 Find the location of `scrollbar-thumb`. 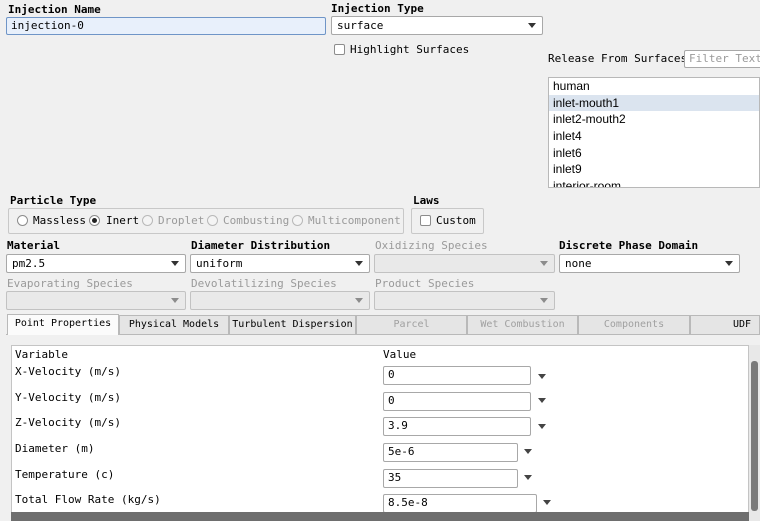

scrollbar-thumb is located at coordinates (754, 436).